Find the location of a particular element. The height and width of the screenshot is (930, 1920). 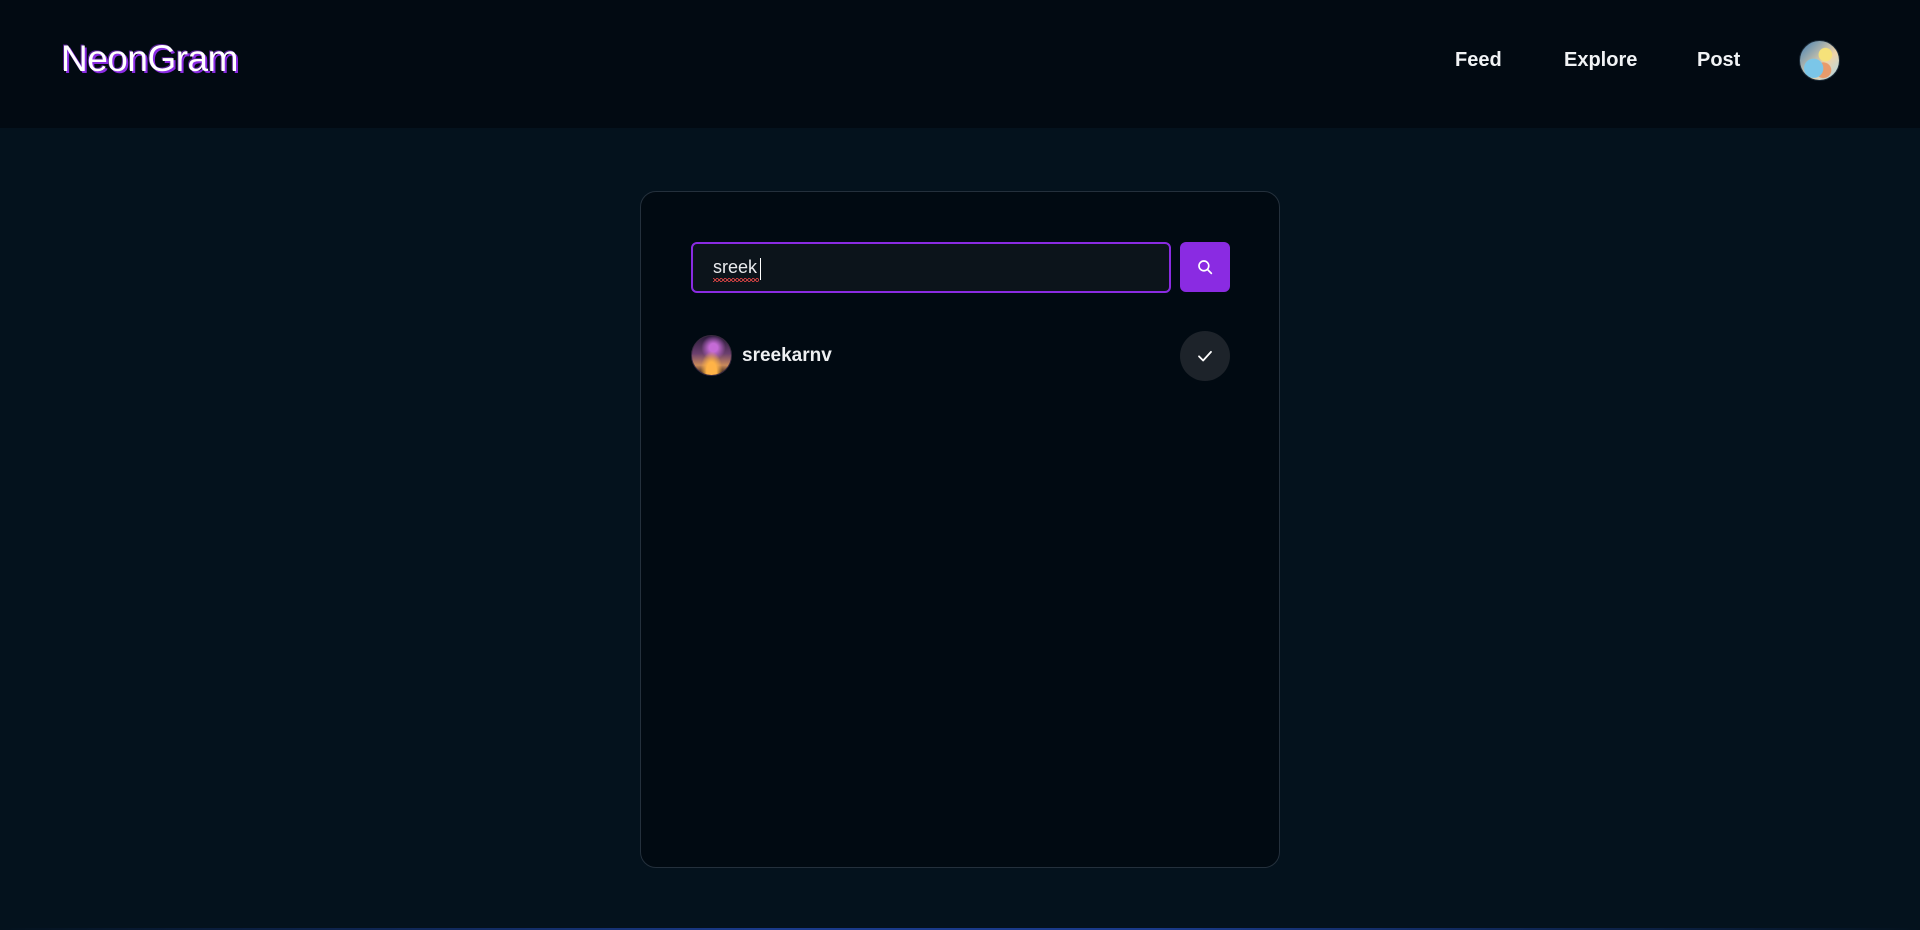

follow-status-button is located at coordinates (1205, 356).